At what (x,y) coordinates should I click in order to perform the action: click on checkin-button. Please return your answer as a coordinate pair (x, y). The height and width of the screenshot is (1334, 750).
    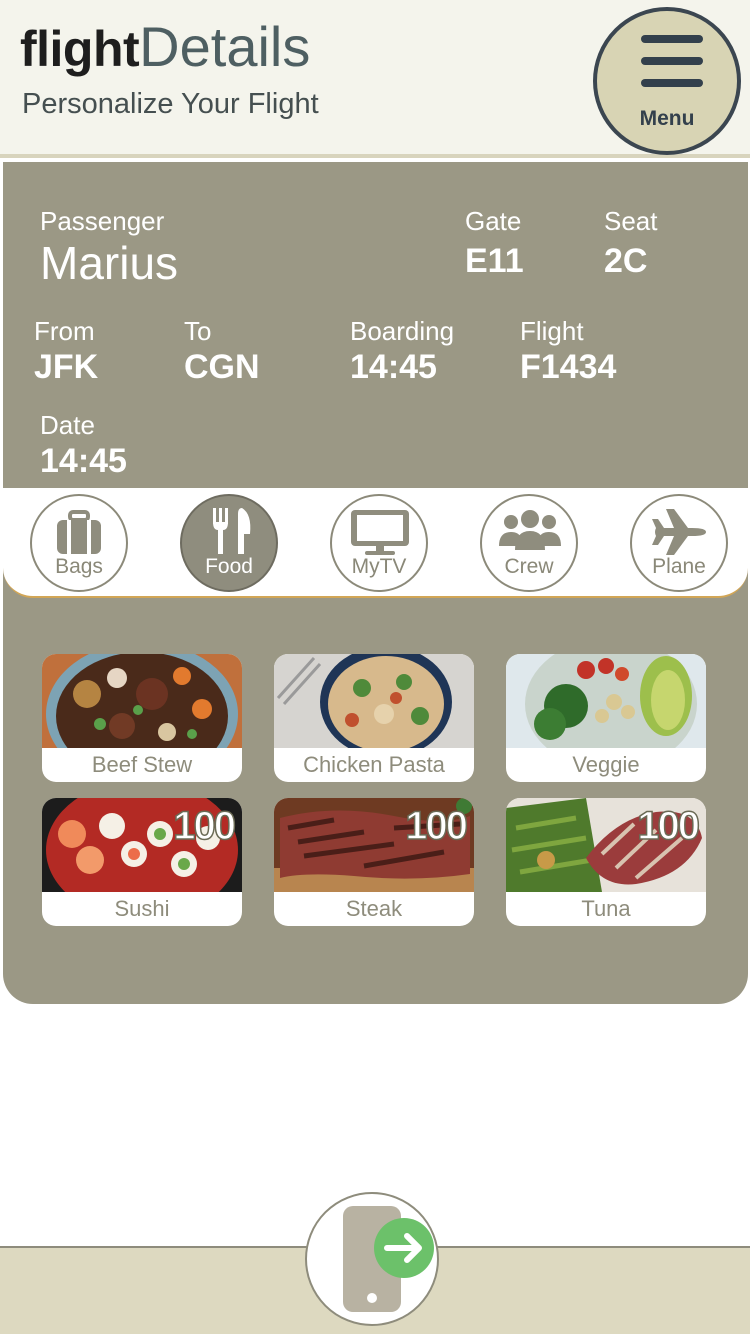
    Looking at the image, I should click on (372, 1259).